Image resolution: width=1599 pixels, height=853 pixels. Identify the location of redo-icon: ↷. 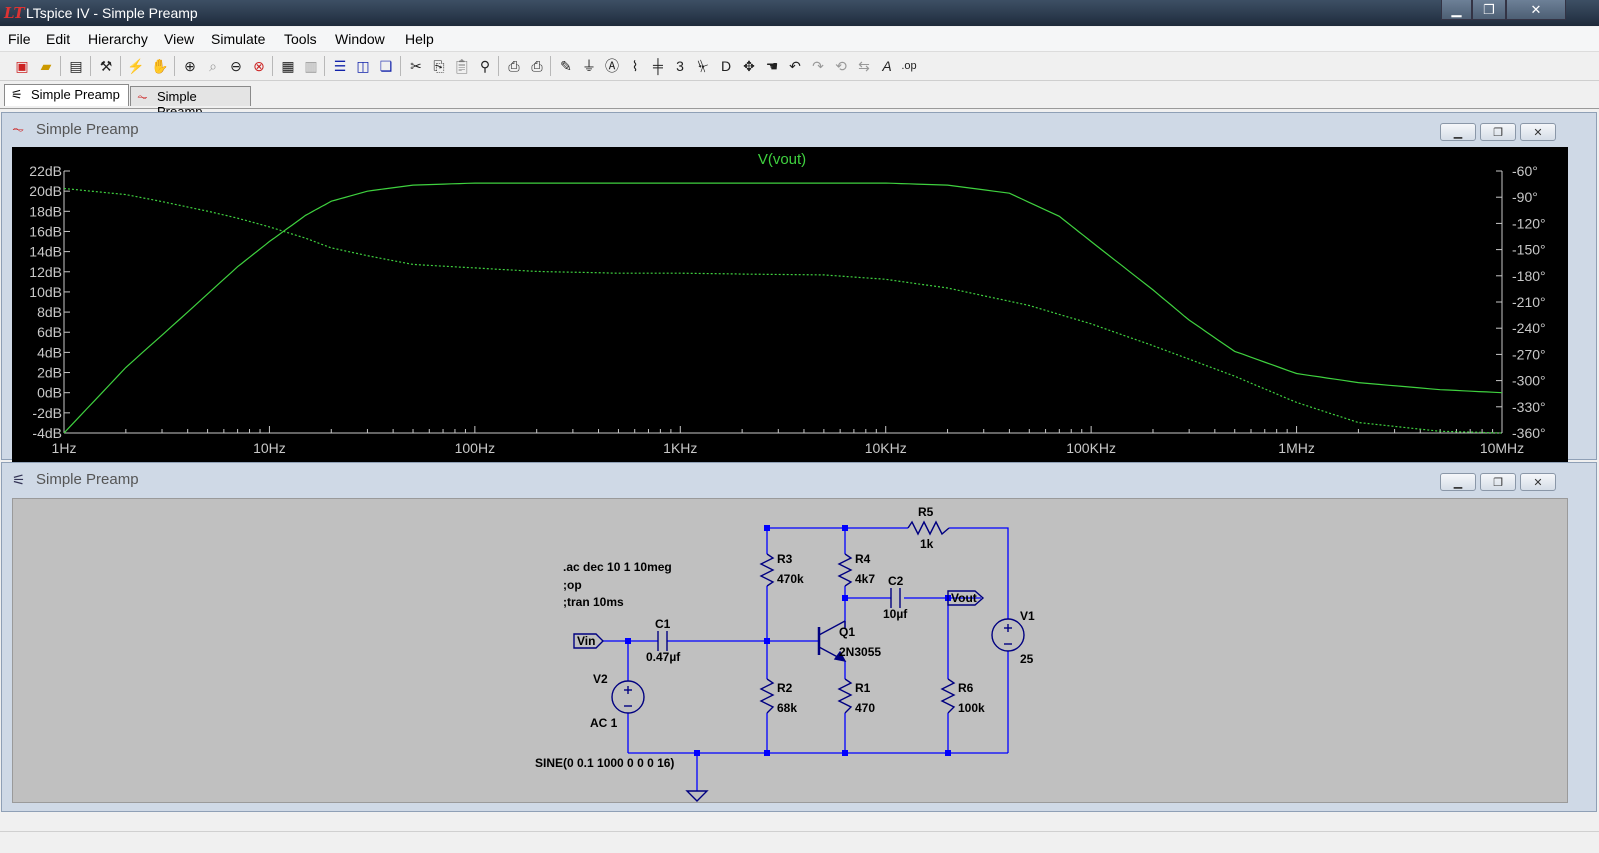
(818, 66).